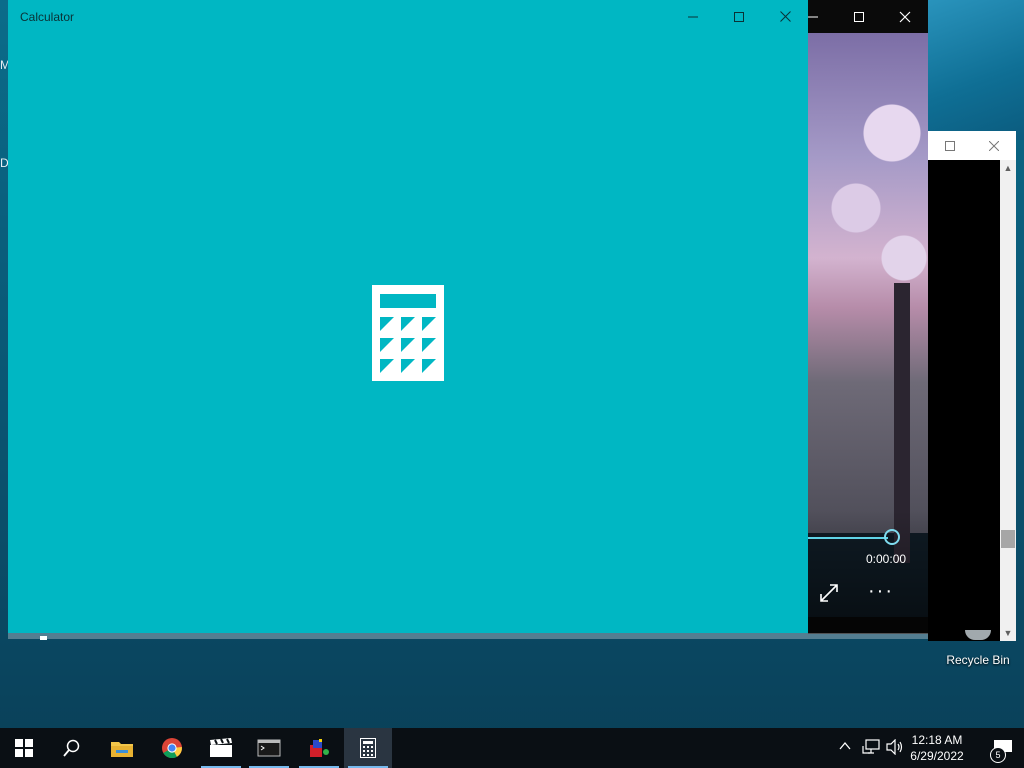 The height and width of the screenshot is (768, 1024). I want to click on clock-time: 12:18 AM, so click(937, 740).